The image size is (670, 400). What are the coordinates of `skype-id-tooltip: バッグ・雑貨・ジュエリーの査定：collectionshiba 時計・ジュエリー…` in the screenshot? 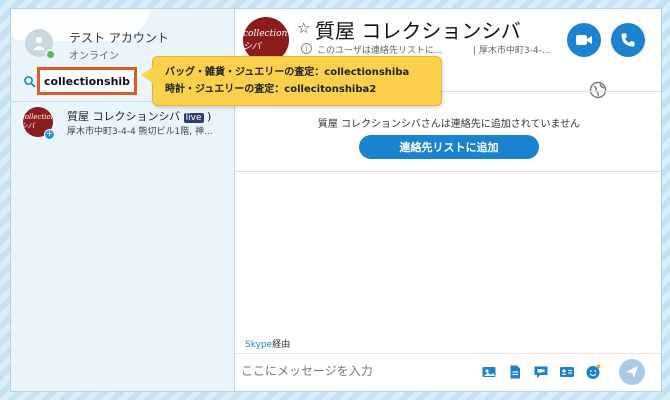 It's located at (291, 81).